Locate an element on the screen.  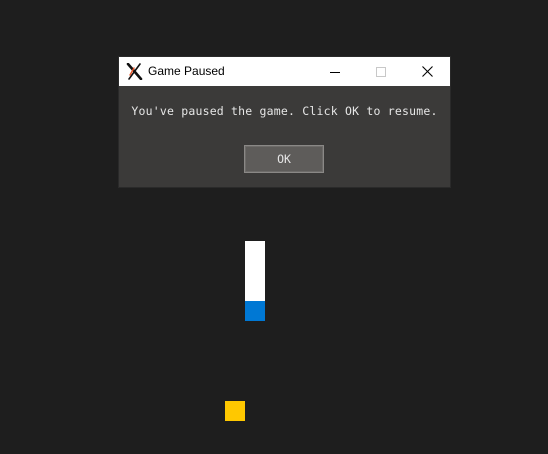
snake-head is located at coordinates (255, 311).